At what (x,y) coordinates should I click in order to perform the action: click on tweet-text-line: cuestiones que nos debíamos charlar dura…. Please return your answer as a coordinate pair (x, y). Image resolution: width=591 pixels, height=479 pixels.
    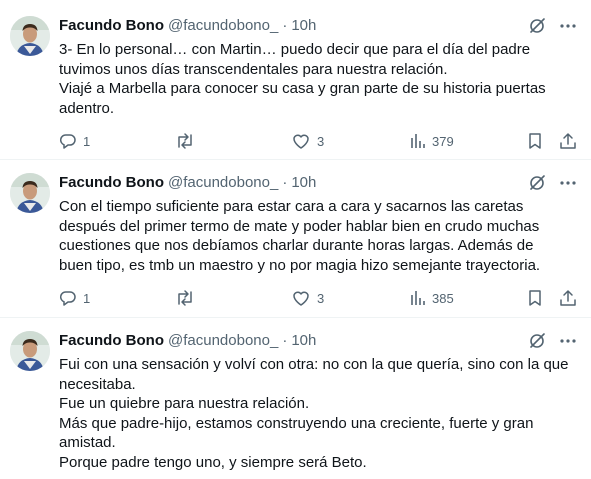
    Looking at the image, I should click on (296, 245).